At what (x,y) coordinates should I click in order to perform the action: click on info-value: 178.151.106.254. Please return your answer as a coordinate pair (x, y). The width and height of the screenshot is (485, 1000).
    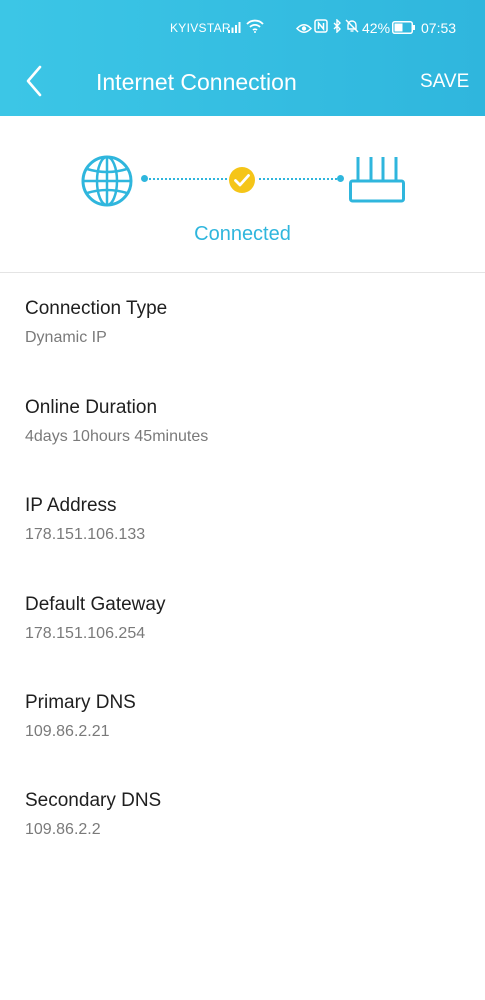
    Looking at the image, I should click on (85, 633).